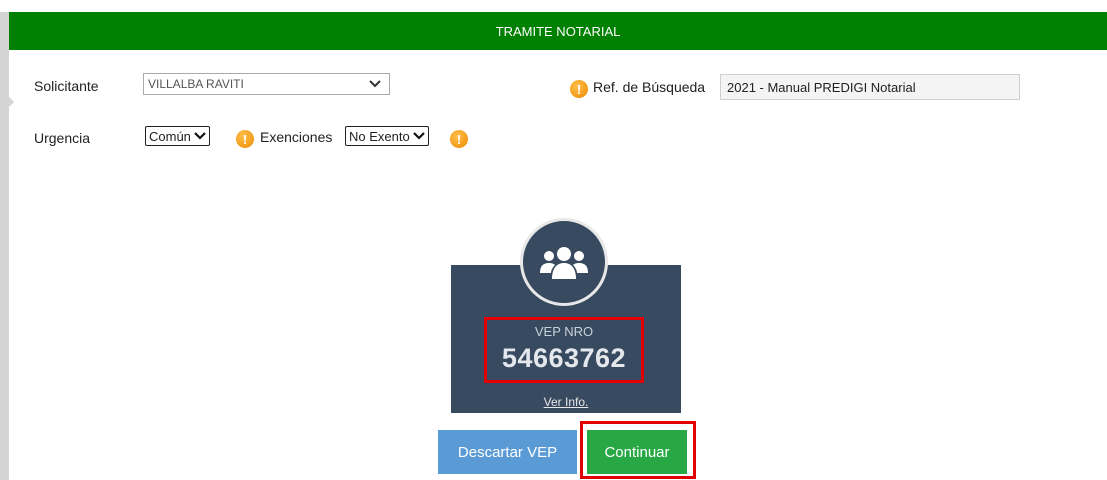 This screenshot has height=480, width=1107. What do you see at coordinates (649, 87) in the screenshot?
I see `ref-busqueda-label: Ref. de Búsqueda` at bounding box center [649, 87].